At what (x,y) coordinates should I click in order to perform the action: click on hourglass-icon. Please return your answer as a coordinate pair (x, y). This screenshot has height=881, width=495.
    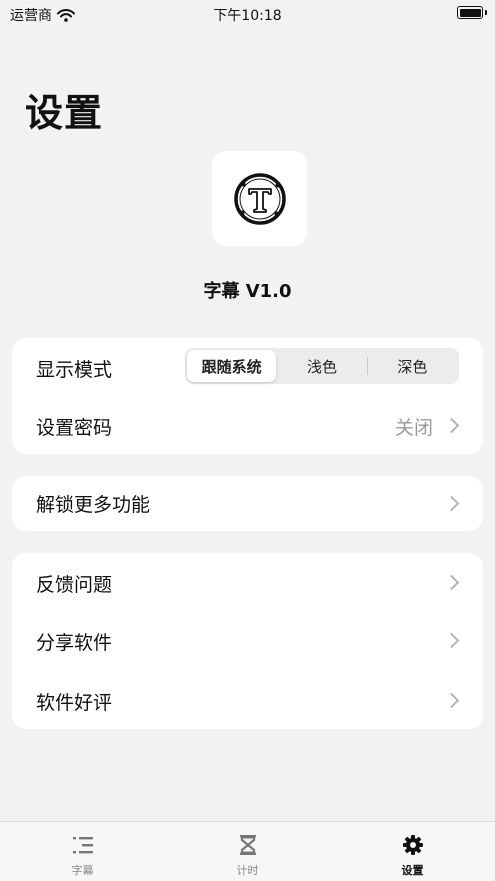
    Looking at the image, I should click on (248, 845).